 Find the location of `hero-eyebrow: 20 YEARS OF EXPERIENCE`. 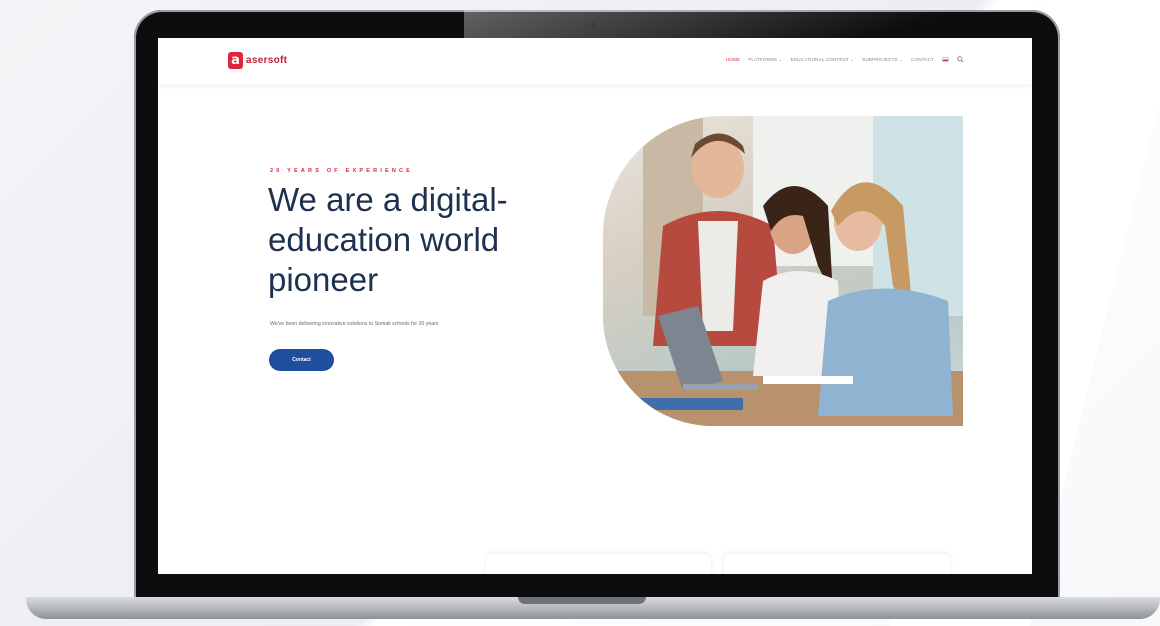

hero-eyebrow: 20 YEARS OF EXPERIENCE is located at coordinates (342, 171).